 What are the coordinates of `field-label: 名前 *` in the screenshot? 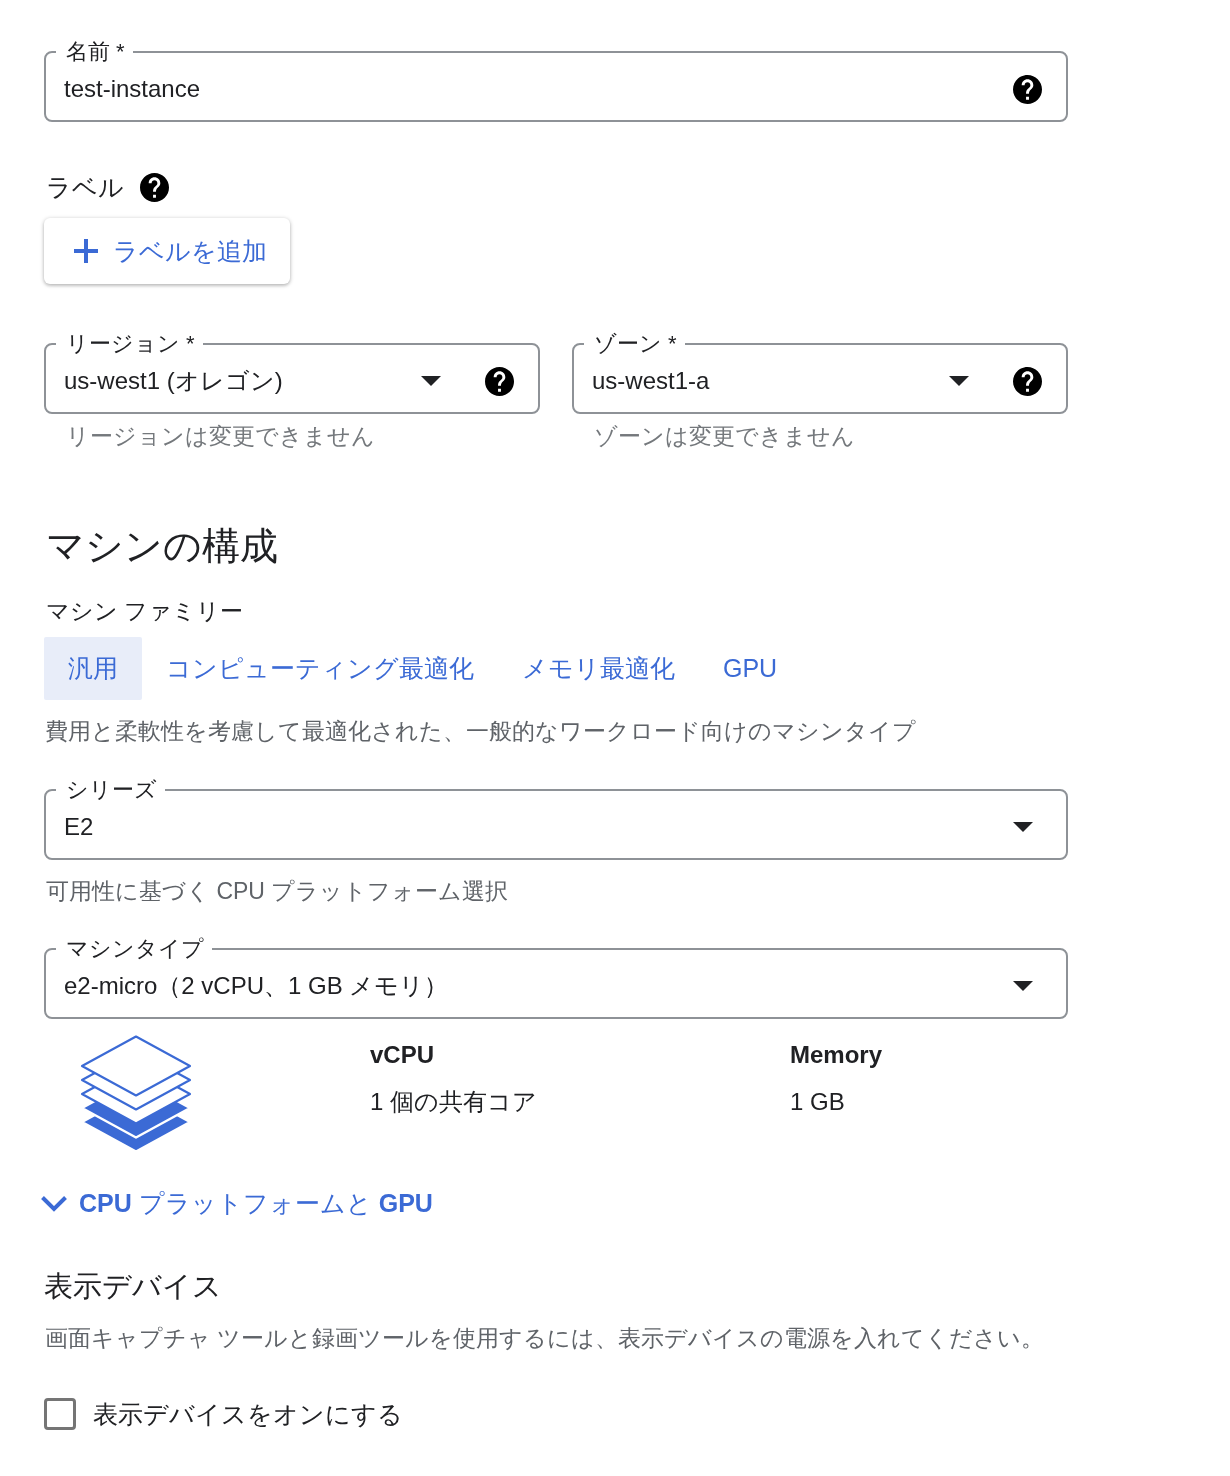 It's located at (95, 52).